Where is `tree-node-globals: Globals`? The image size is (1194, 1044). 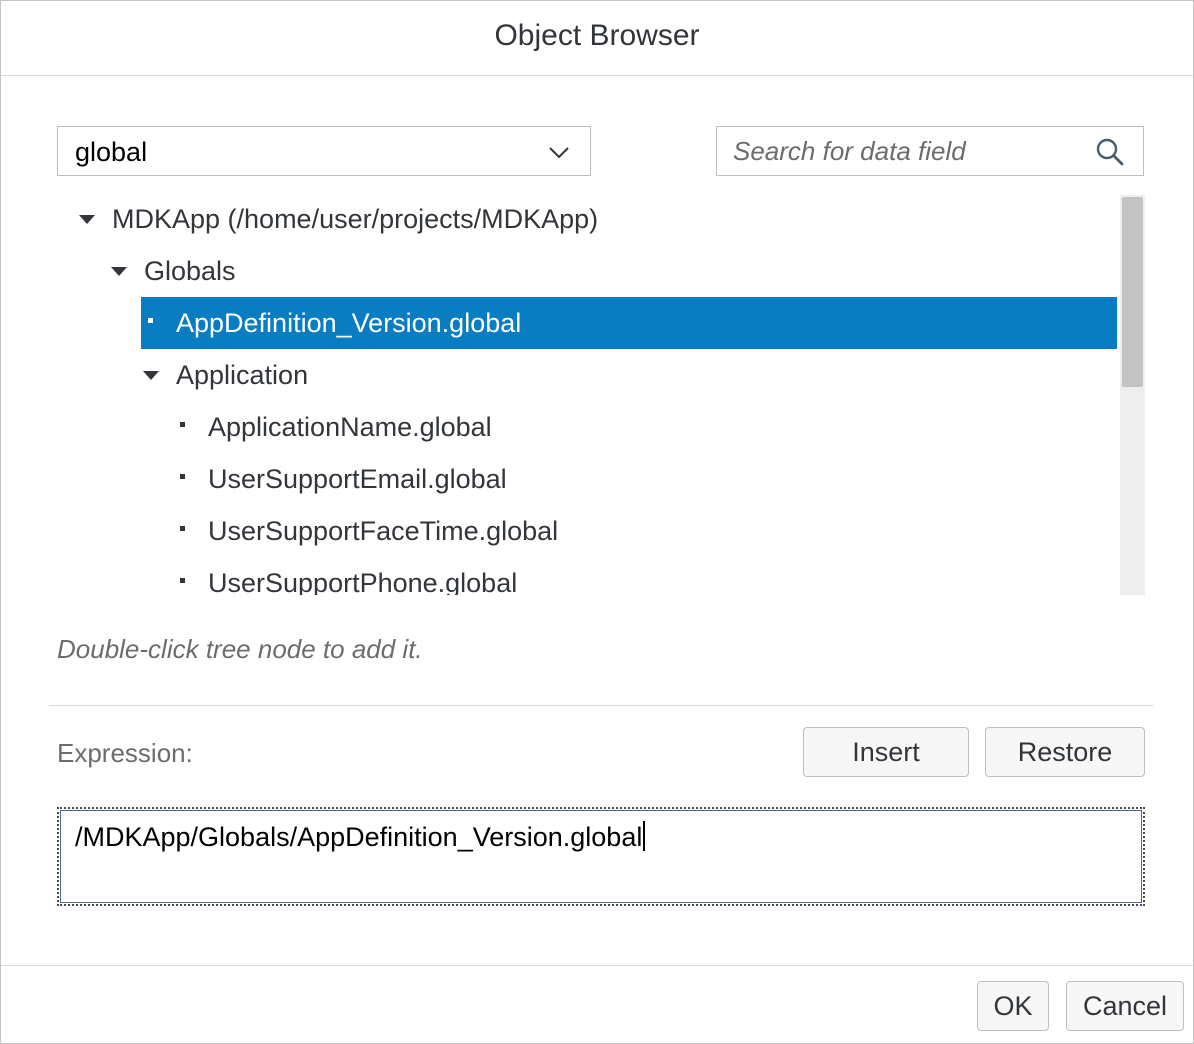 tree-node-globals: Globals is located at coordinates (173, 271).